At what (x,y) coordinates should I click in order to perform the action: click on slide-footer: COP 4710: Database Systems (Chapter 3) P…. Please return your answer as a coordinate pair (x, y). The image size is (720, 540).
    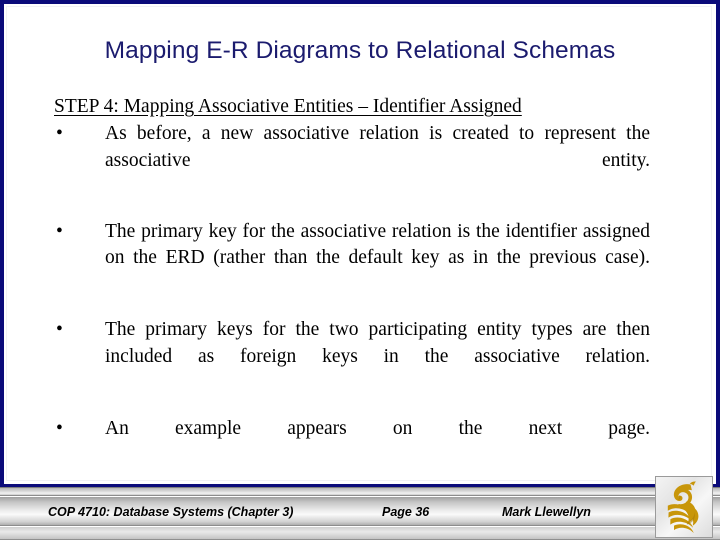
    Looking at the image, I should click on (360, 513).